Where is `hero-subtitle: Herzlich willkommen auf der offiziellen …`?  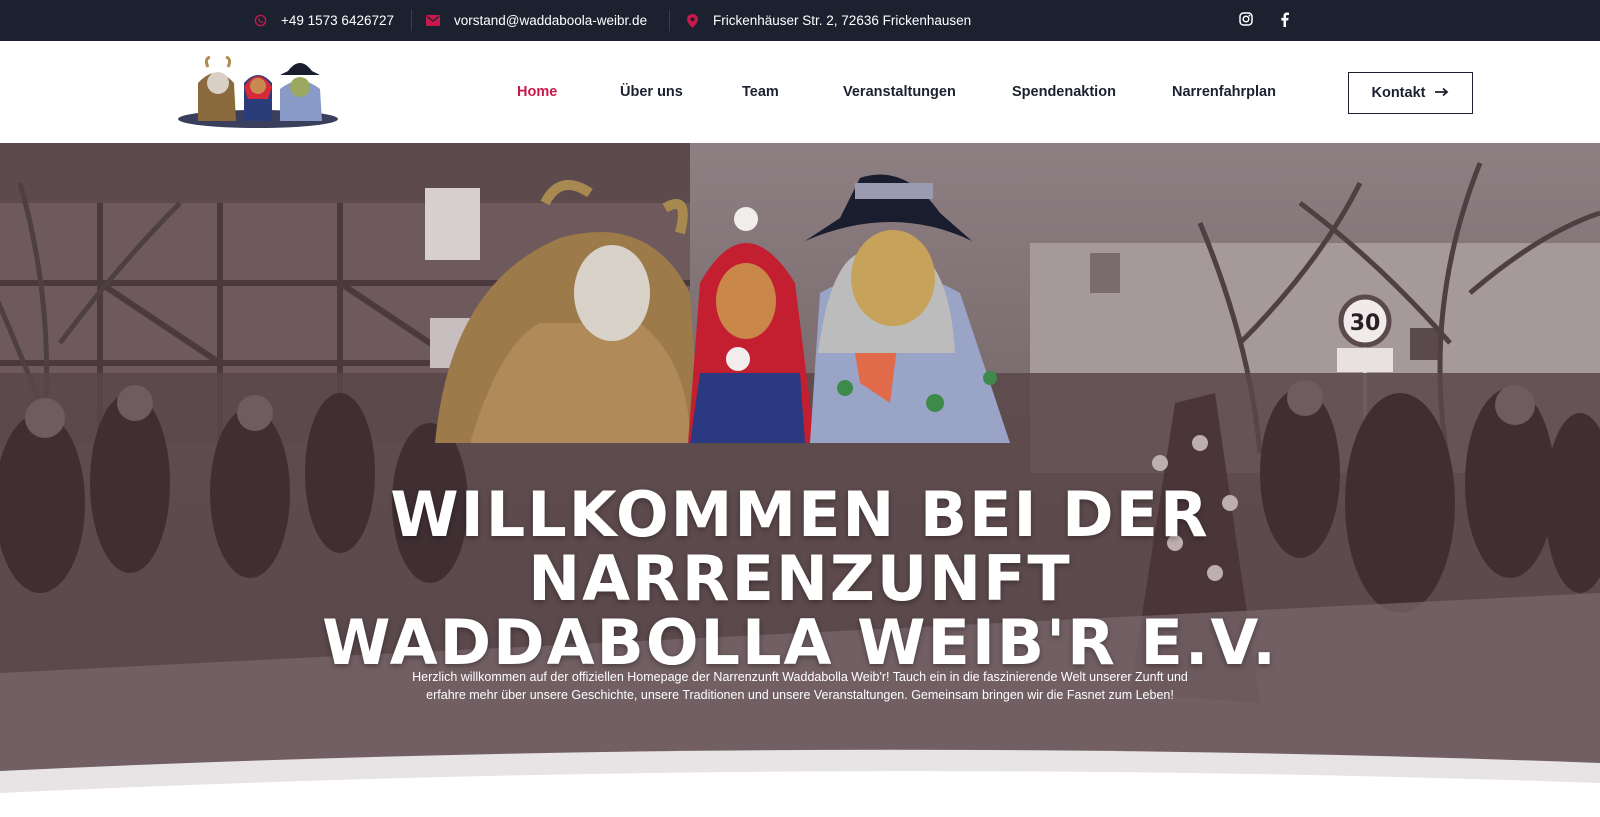
hero-subtitle: Herzlich willkommen auf der offiziellen … is located at coordinates (800, 686).